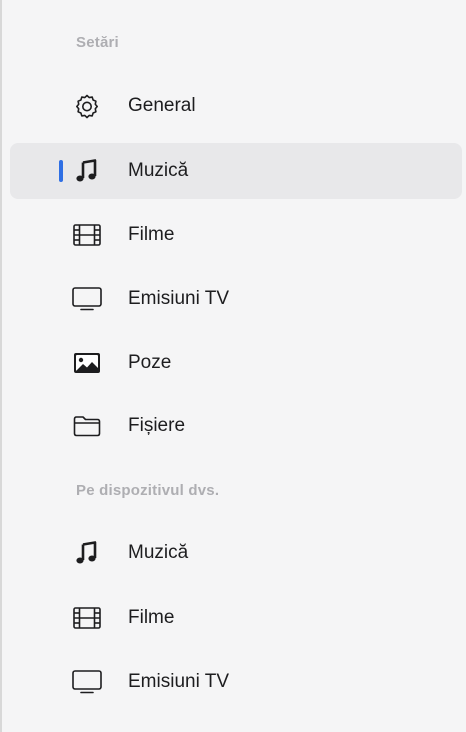  Describe the element at coordinates (236, 618) in the screenshot. I see `sidebar-item-device-movies: Filme` at that location.